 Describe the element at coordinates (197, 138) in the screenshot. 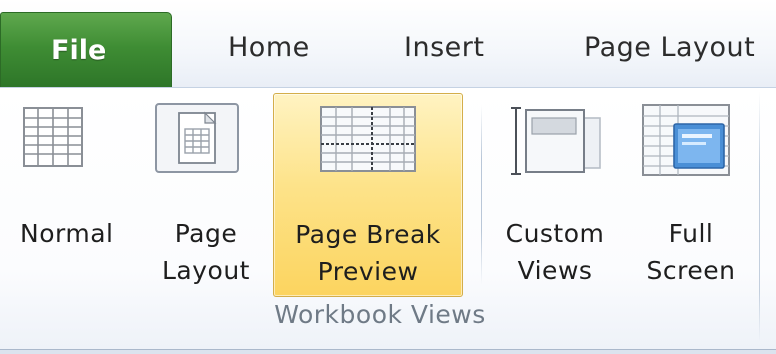

I see `page-layout-view-icon` at that location.